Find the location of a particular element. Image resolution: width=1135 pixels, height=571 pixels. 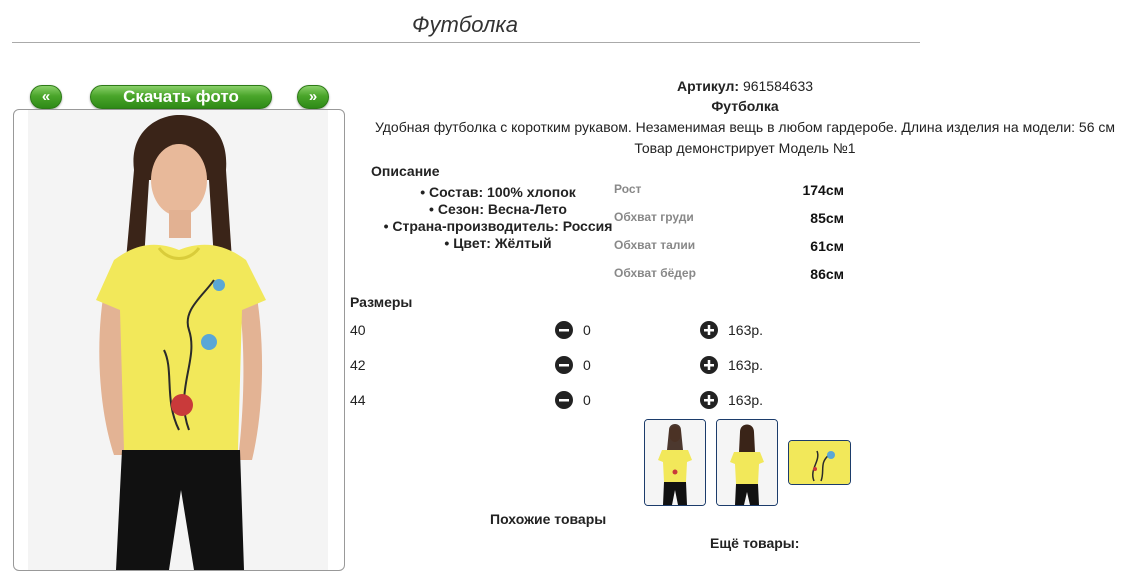

details-item: Страна-производитель: Россия is located at coordinates (498, 226).